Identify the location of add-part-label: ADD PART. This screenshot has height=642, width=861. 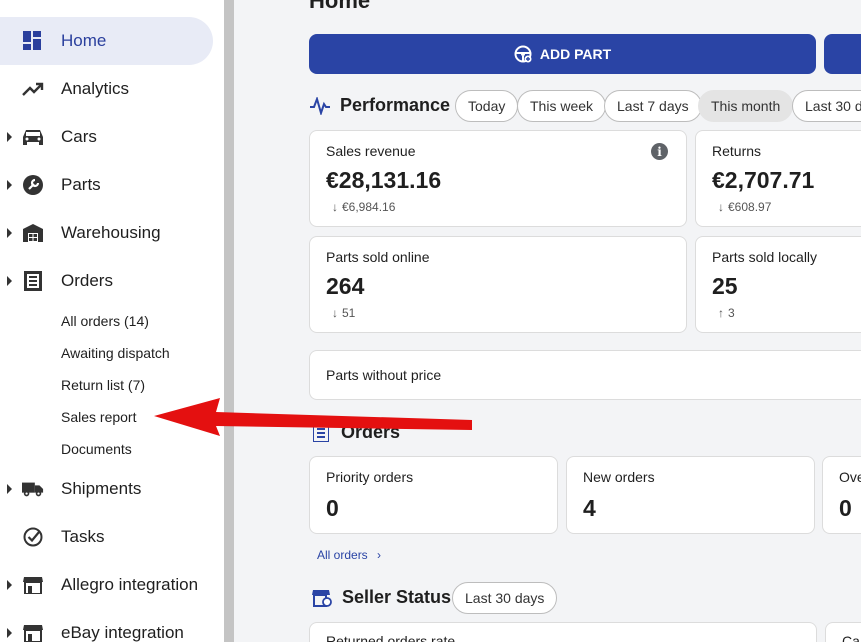
(575, 54).